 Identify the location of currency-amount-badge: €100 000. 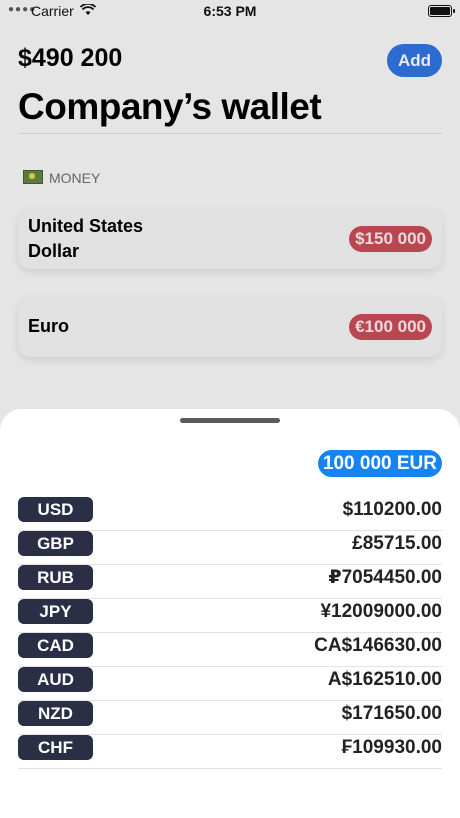
(390, 327).